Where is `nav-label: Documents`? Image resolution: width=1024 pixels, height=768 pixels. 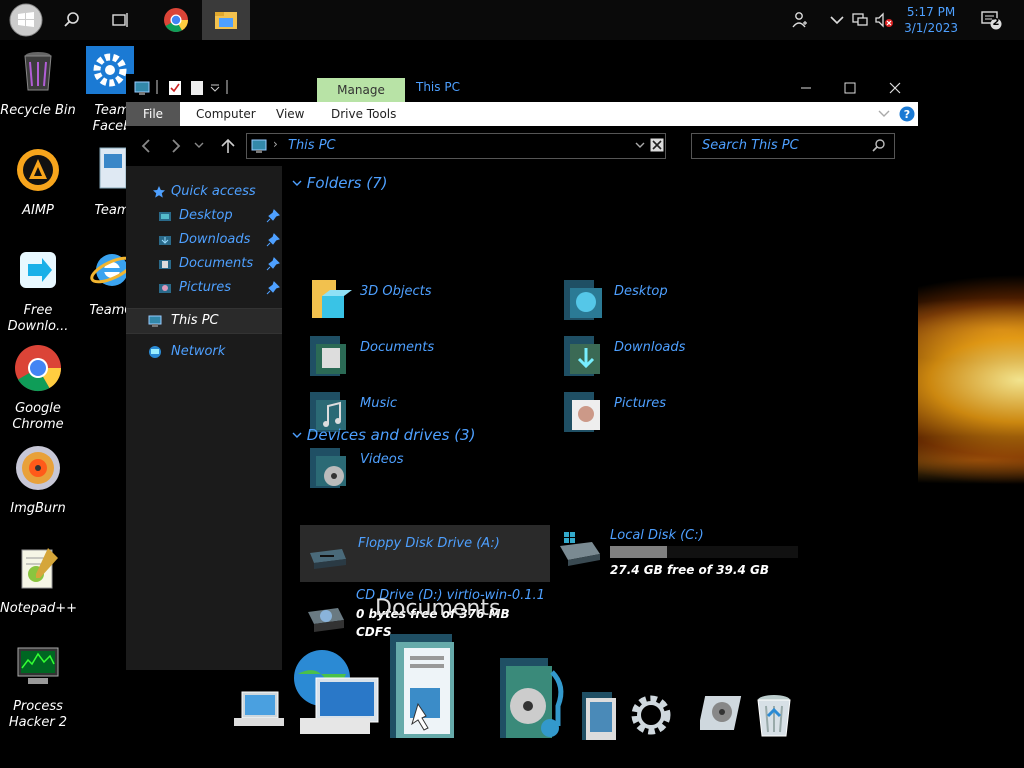
nav-label: Documents is located at coordinates (216, 263).